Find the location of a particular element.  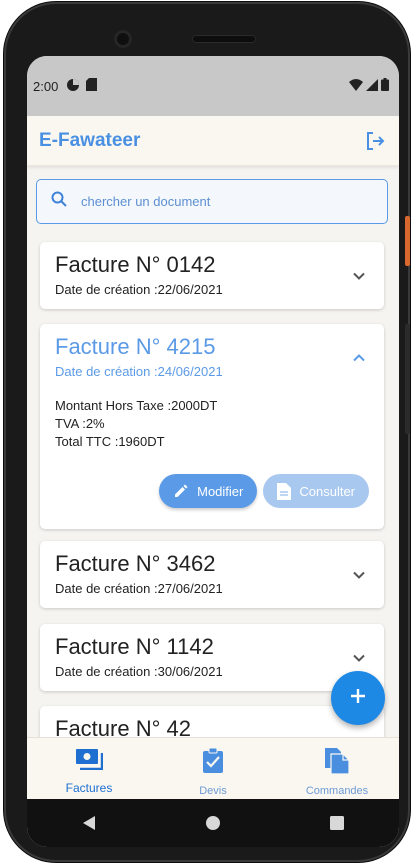

document-icon is located at coordinates (284, 491).